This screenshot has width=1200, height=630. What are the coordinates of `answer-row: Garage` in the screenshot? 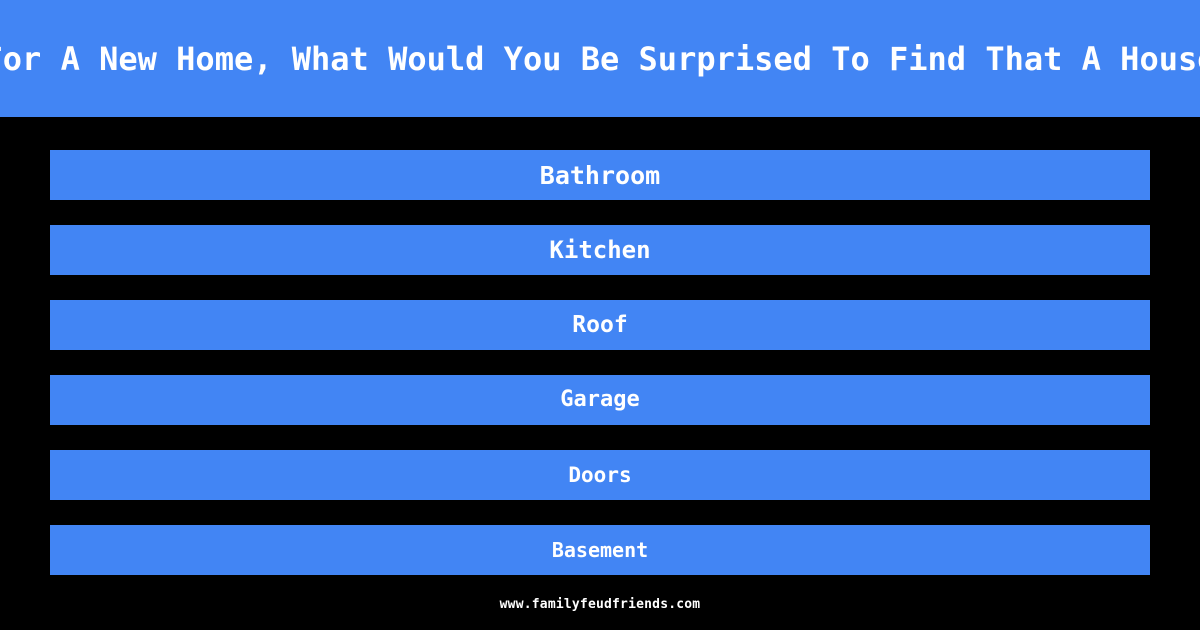 It's located at (600, 400).